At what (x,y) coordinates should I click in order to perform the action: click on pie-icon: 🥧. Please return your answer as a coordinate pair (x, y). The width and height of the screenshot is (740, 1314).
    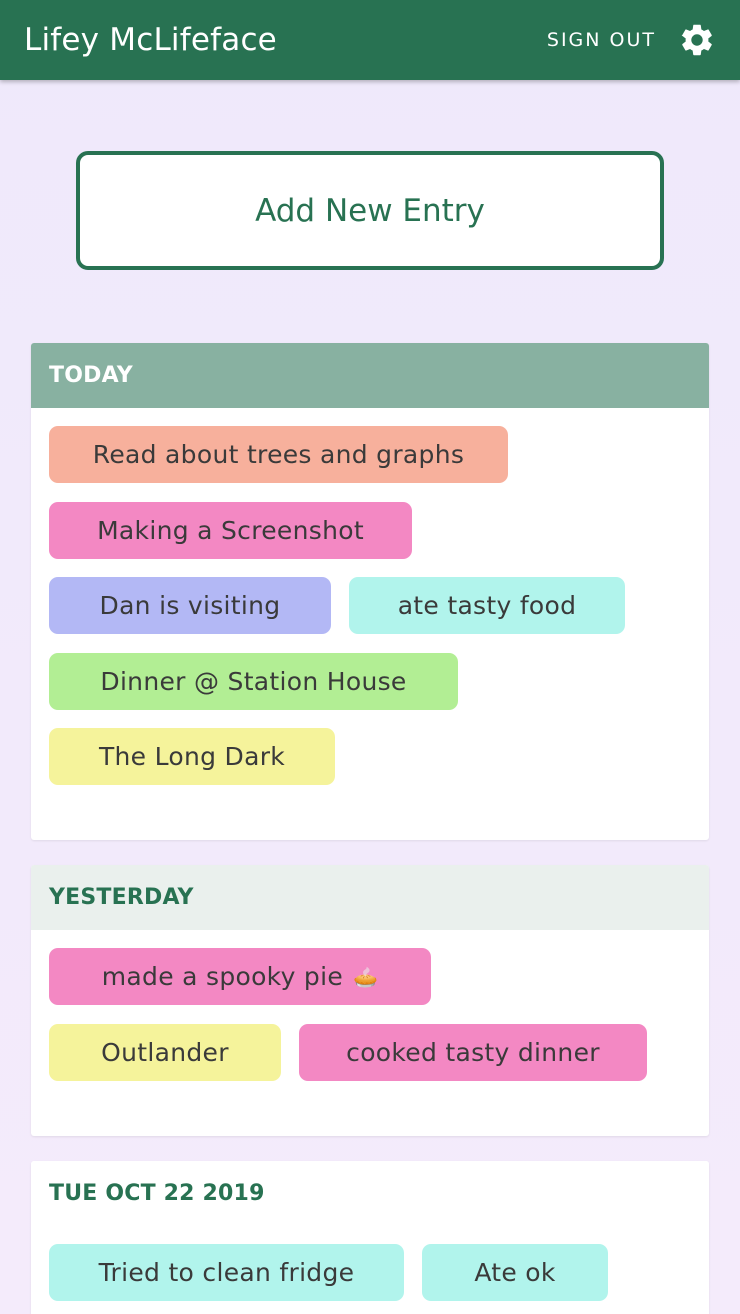
    Looking at the image, I should click on (366, 976).